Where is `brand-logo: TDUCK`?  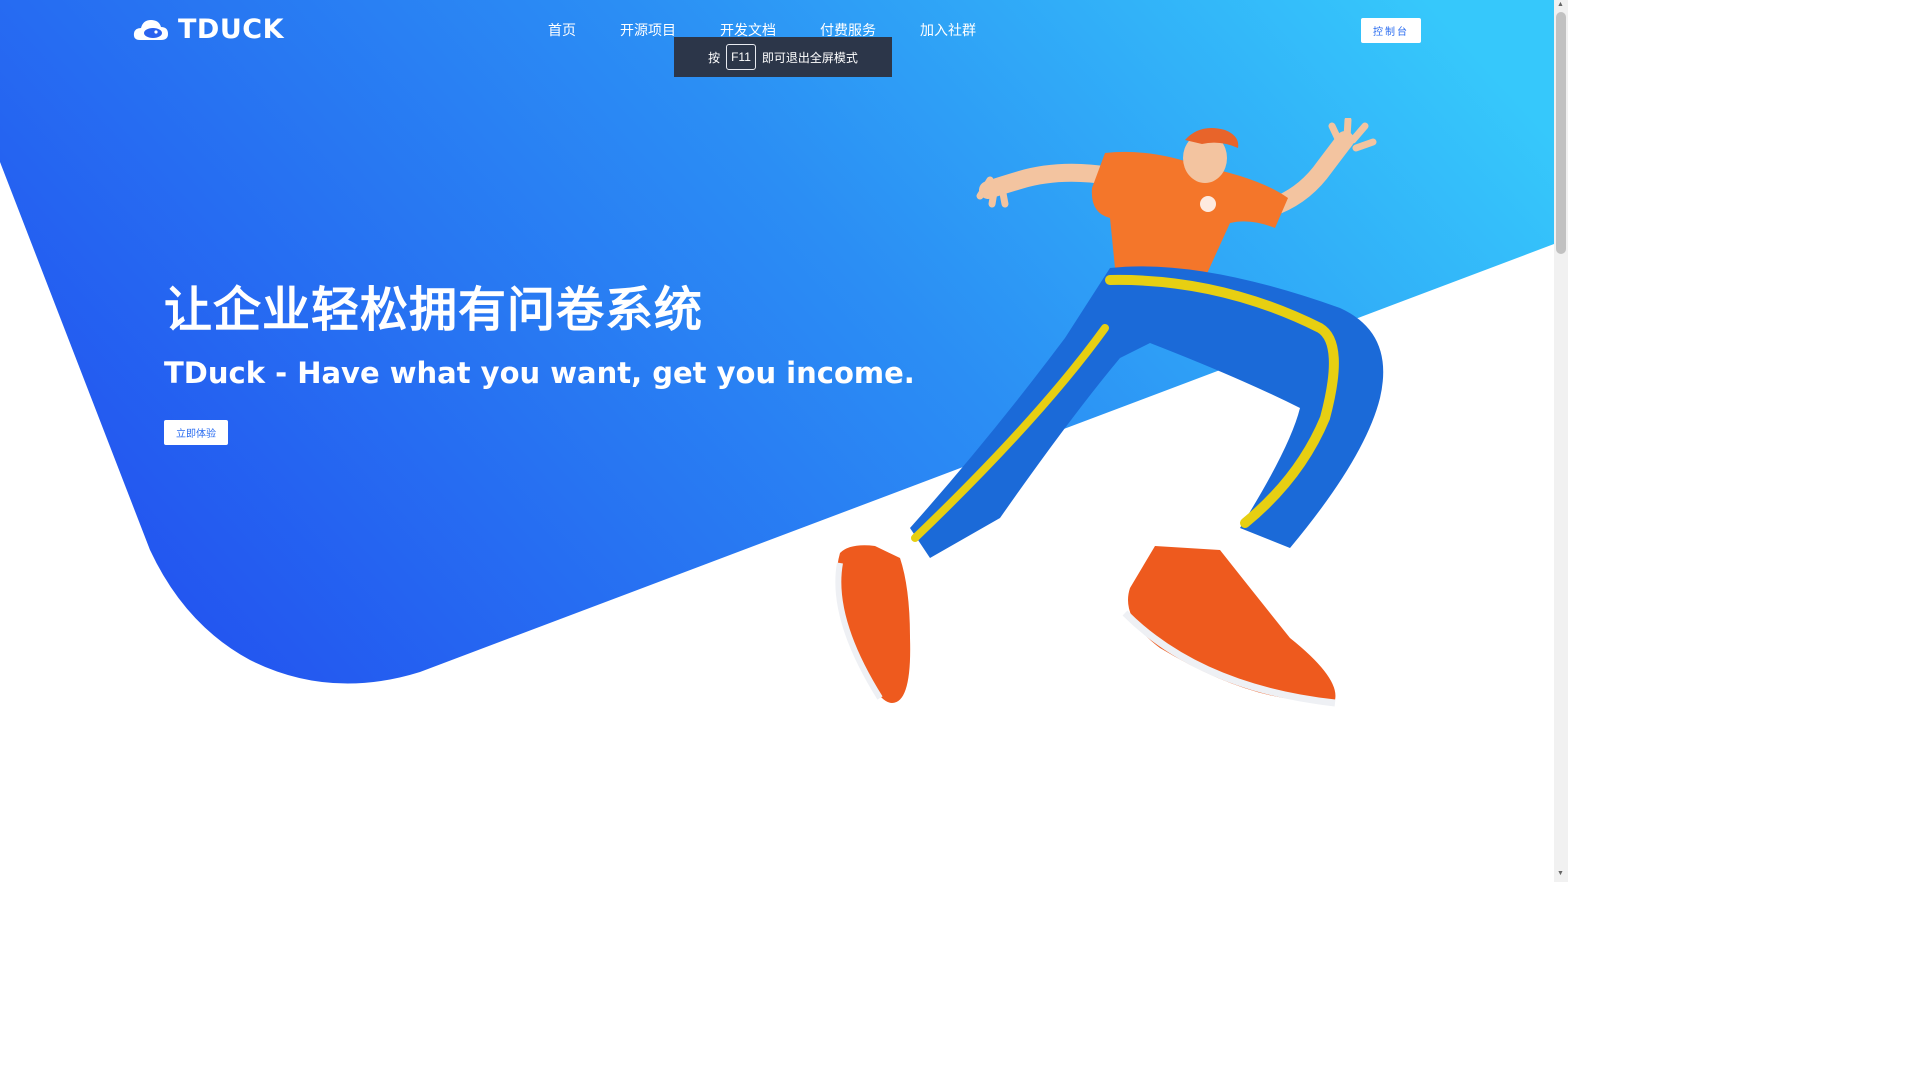
brand-logo: TDUCK is located at coordinates (208, 29).